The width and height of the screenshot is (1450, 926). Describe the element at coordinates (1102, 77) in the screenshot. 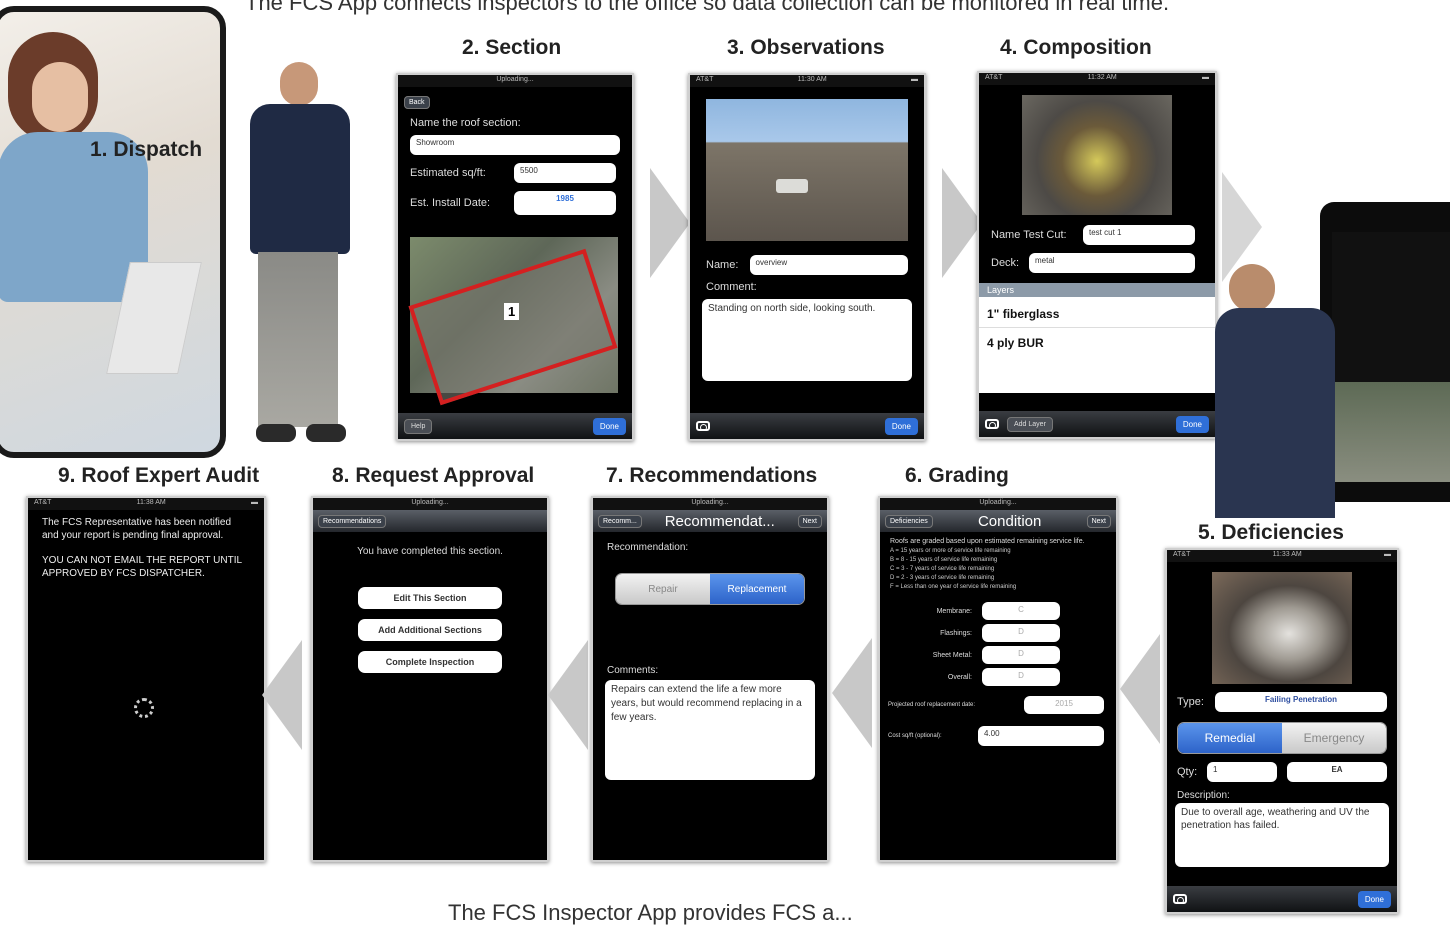

I see `clock: 11:32 AM` at that location.